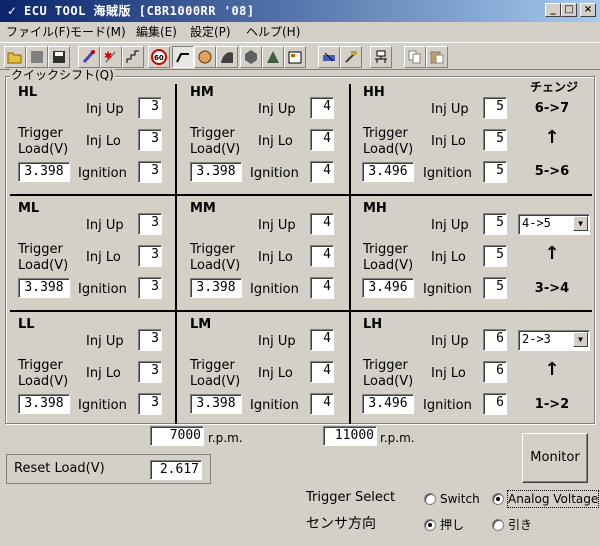 This screenshot has width=600, height=546. I want to click on speed-limit-icon: 60, so click(159, 57).